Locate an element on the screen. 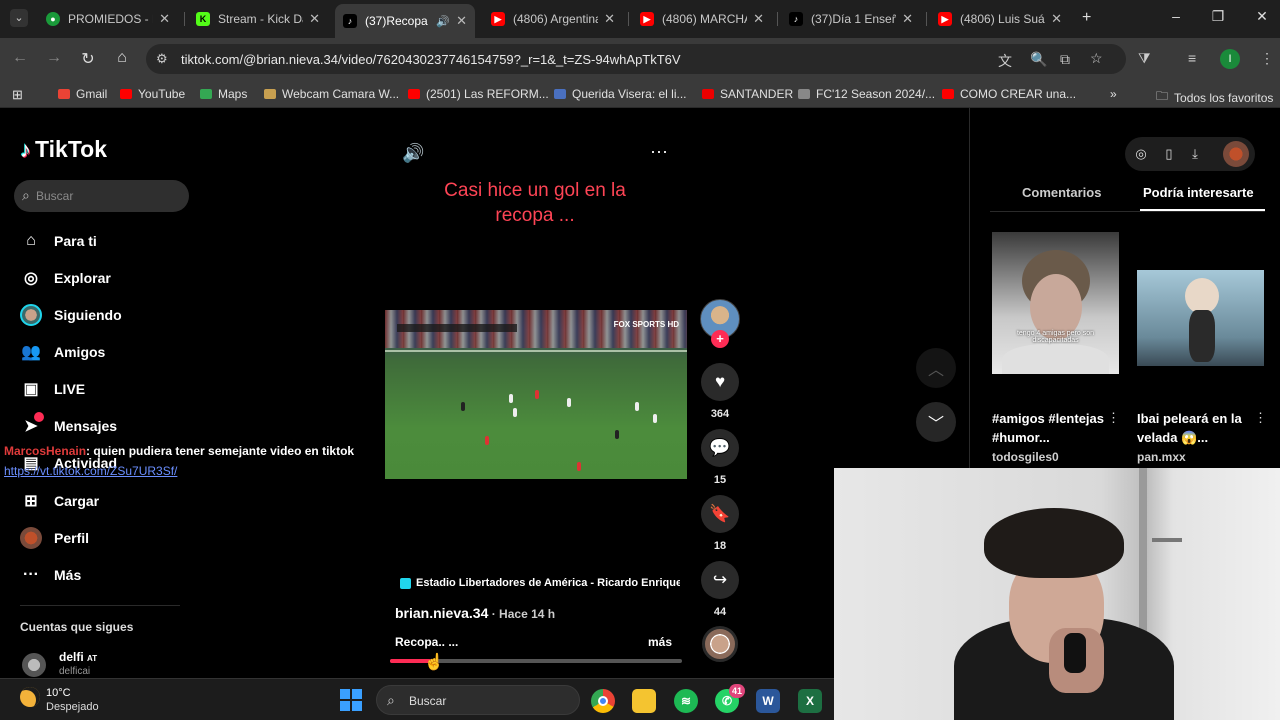 The image size is (1280, 720). nav-mas: ··· Más is located at coordinates (50, 575).